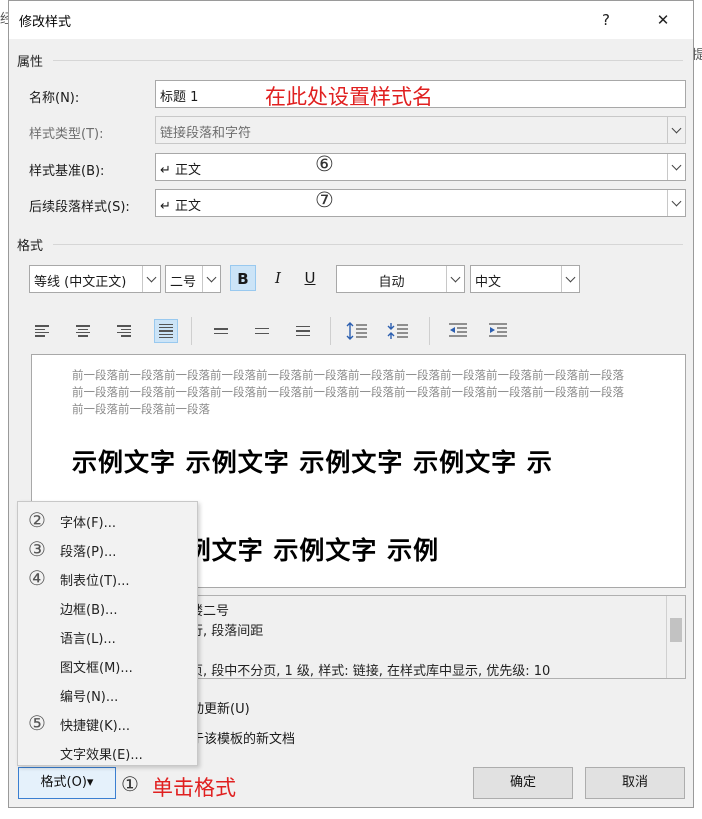 The height and width of the screenshot is (819, 702). Describe the element at coordinates (676, 630) in the screenshot. I see `scrollbar-thumb` at that location.